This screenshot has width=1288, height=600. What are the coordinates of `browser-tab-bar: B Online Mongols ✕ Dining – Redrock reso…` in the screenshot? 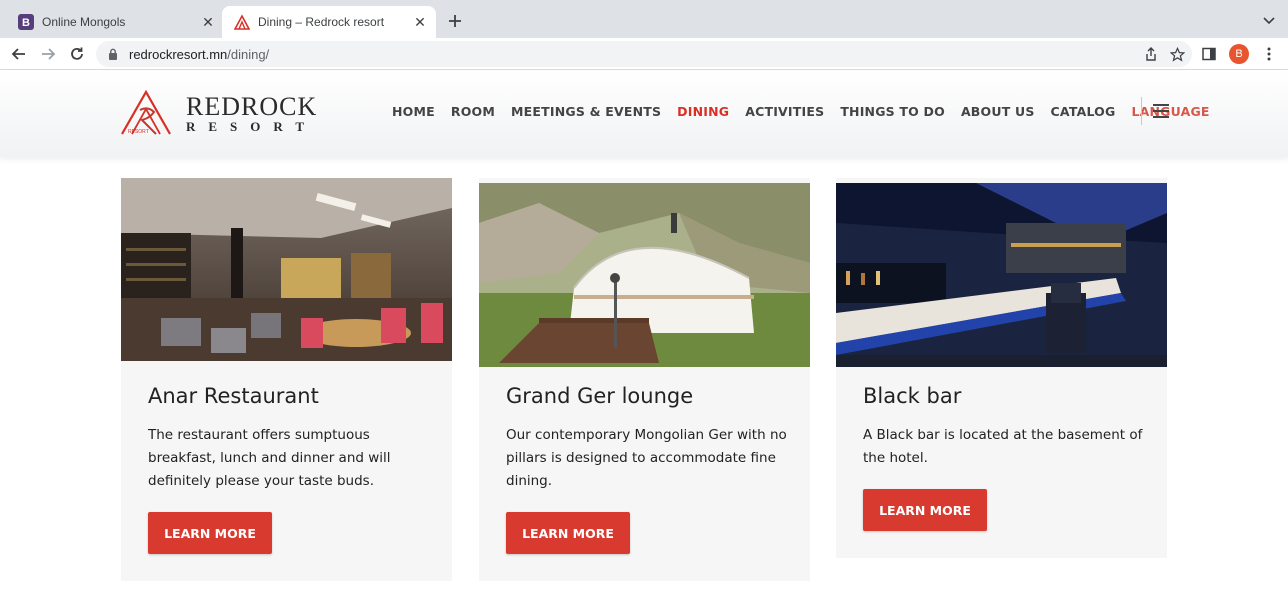 It's located at (644, 19).